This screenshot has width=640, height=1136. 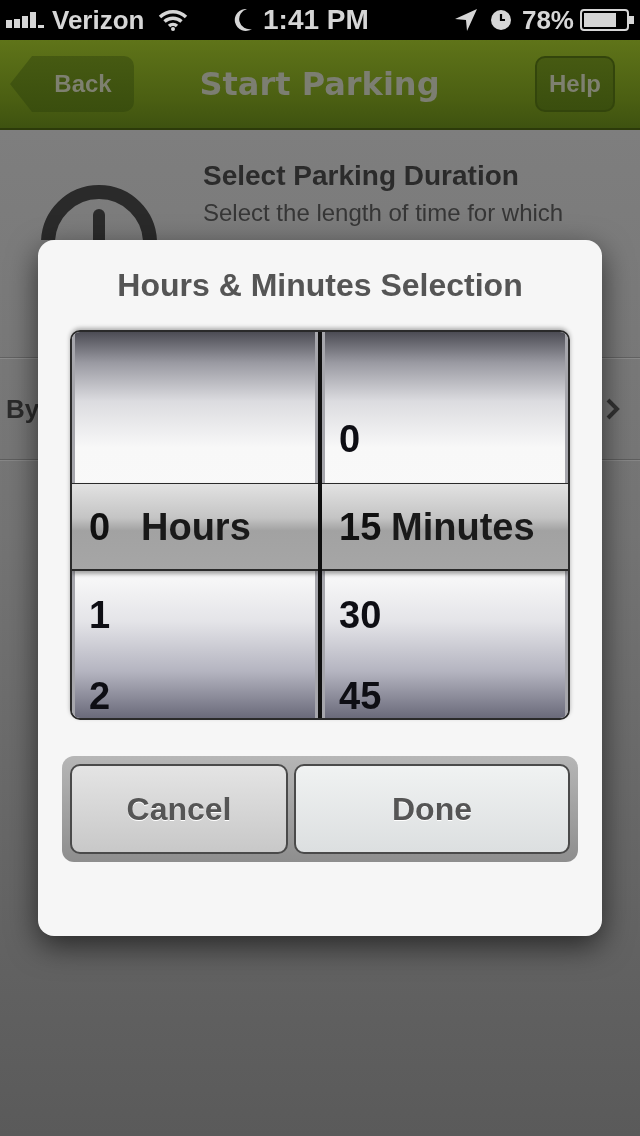 I want to click on alarm-clock-icon, so click(x=500, y=20).